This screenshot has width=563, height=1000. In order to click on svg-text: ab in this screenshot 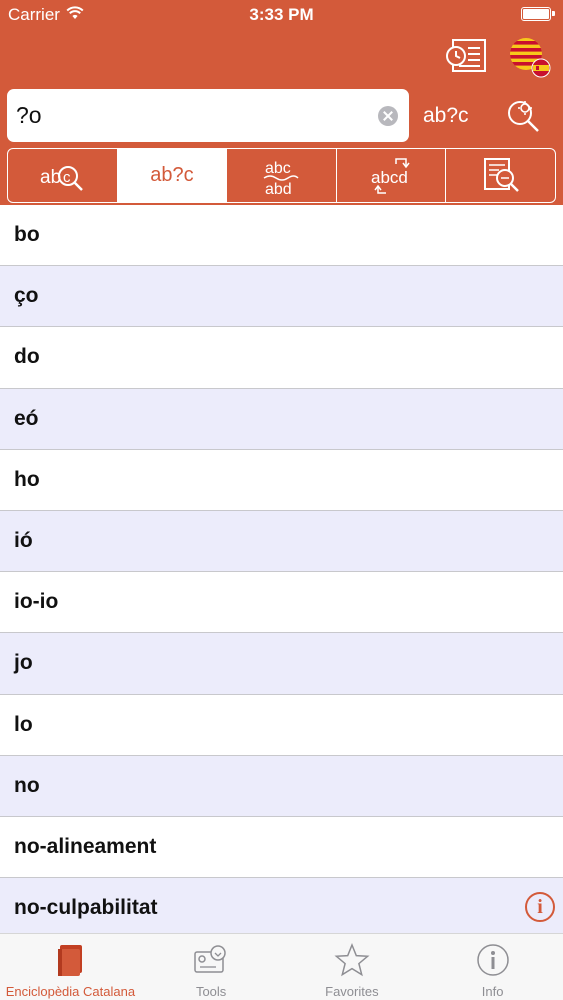, I will do `click(50, 177)`.